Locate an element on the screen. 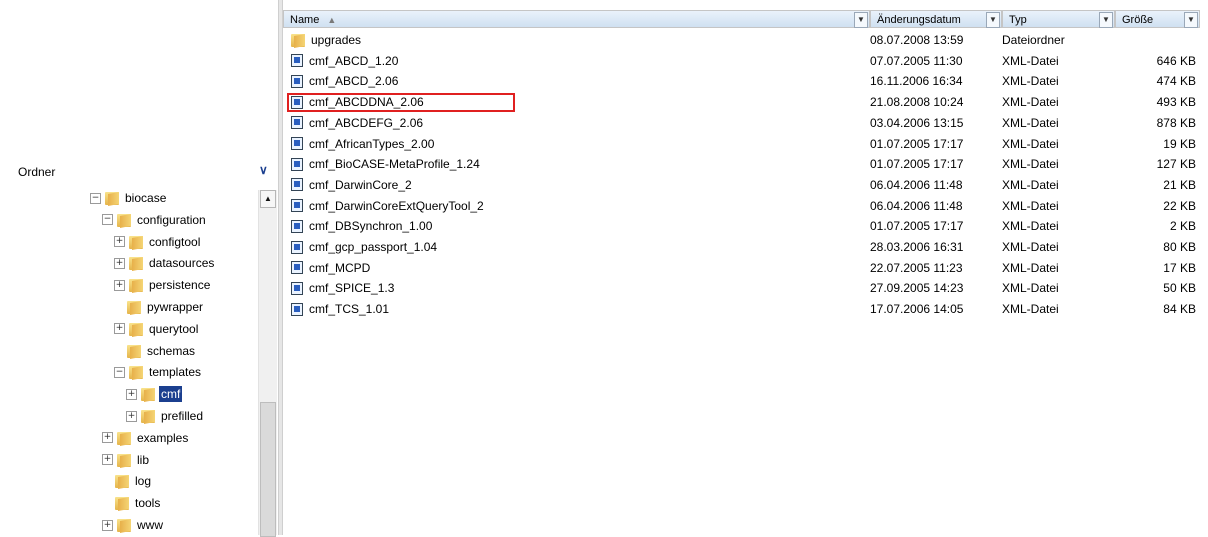 Image resolution: width=1208 pixels, height=537 pixels. tree-item: + datasources is located at coordinates (165, 263).